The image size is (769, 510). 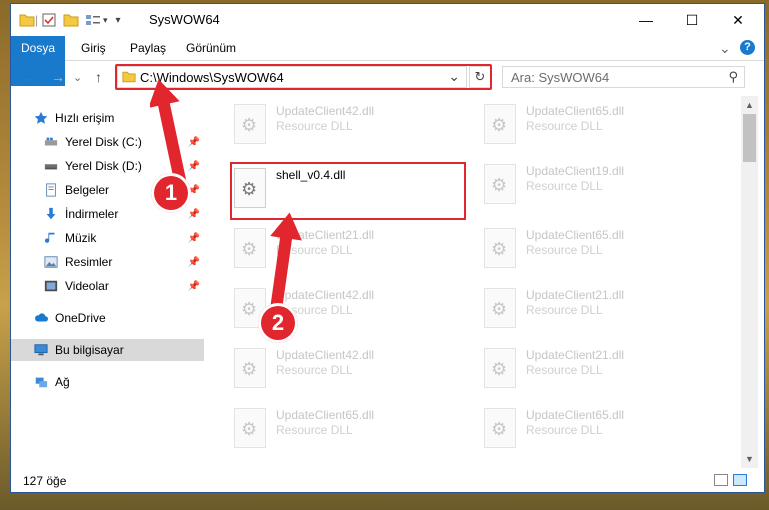 I want to click on expand-ribbon-icon: ⌄, so click(x=725, y=48).